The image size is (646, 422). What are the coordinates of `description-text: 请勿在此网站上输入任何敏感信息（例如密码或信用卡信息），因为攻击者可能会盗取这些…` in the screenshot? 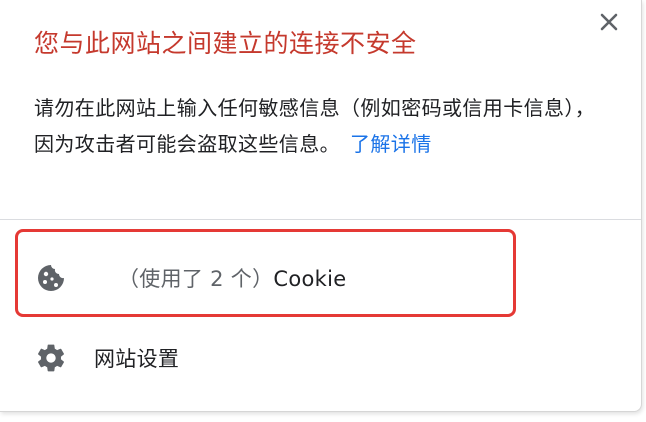 It's located at (315, 126).